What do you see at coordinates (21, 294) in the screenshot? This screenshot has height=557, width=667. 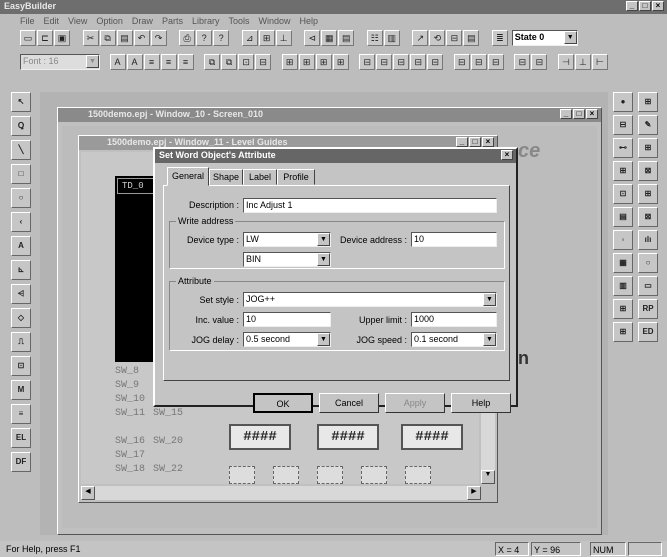 I see `tool-button: ⩤` at bounding box center [21, 294].